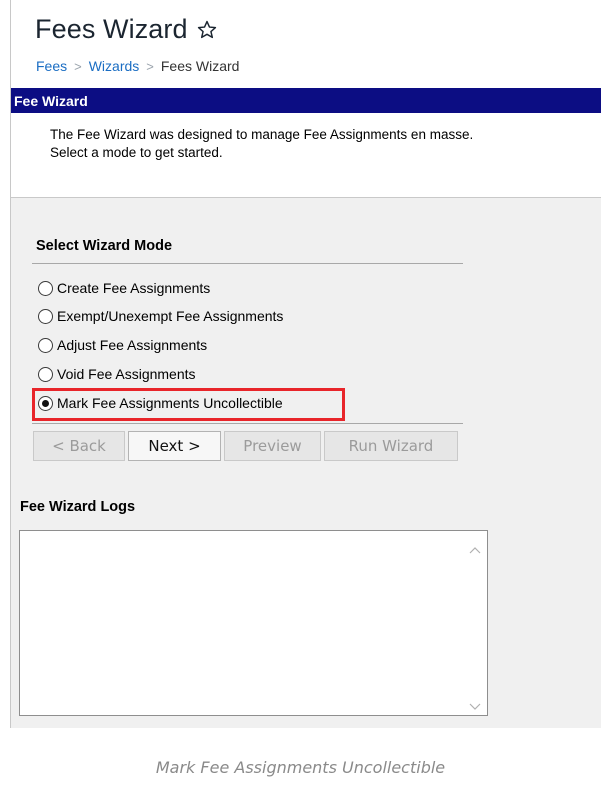 Image resolution: width=601 pixels, height=791 pixels. What do you see at coordinates (114, 66) in the screenshot?
I see `breadcrumb-wizards-link: Wizards` at bounding box center [114, 66].